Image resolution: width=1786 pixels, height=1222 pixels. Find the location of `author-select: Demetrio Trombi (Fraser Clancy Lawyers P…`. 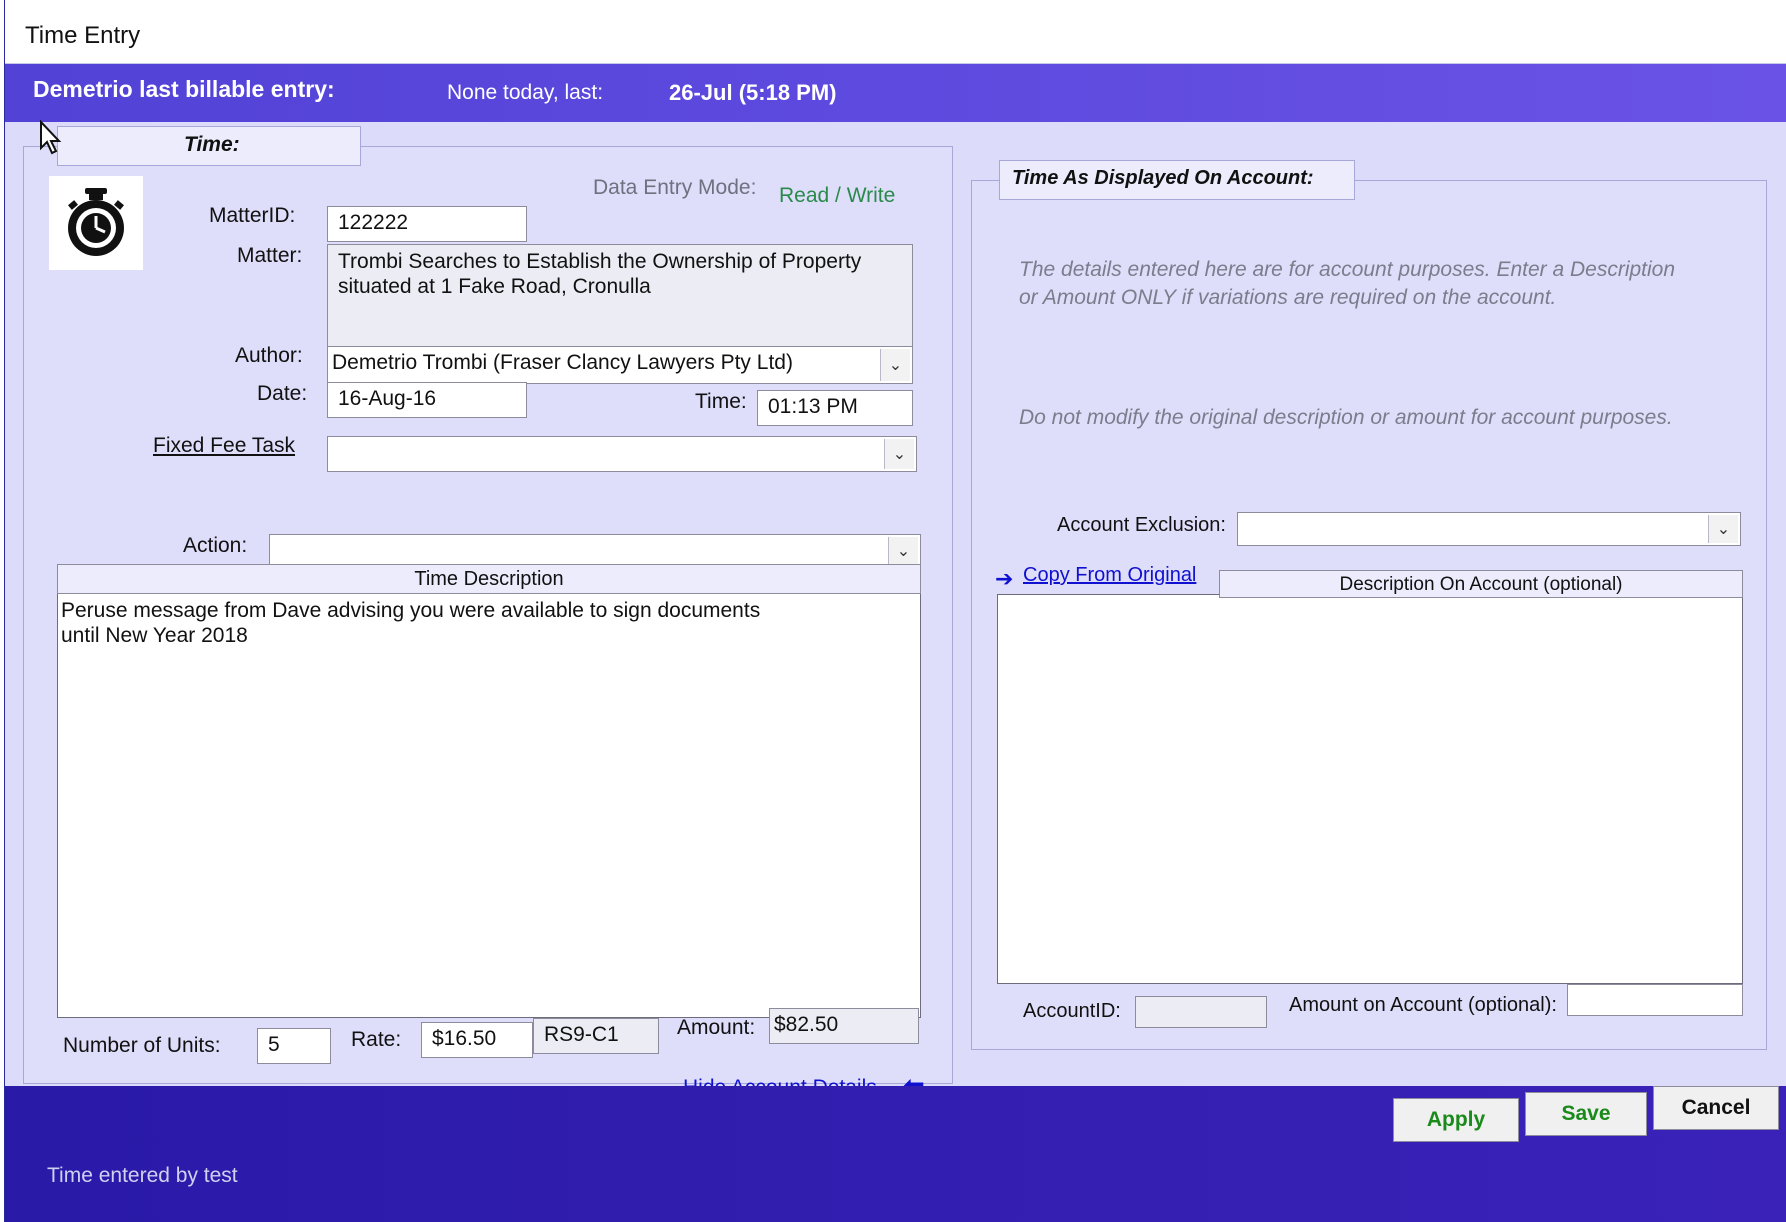

author-select: Demetrio Trombi (Fraser Clancy Lawyers P… is located at coordinates (620, 365).